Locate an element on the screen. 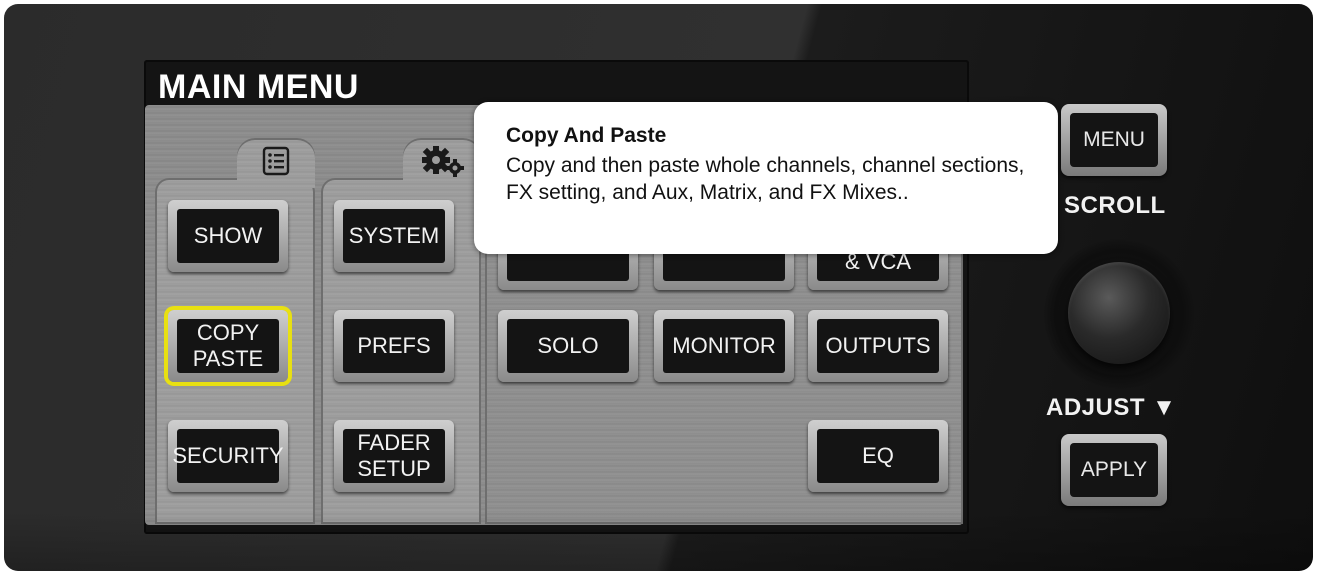  tab-system-tools is located at coordinates (442, 163).